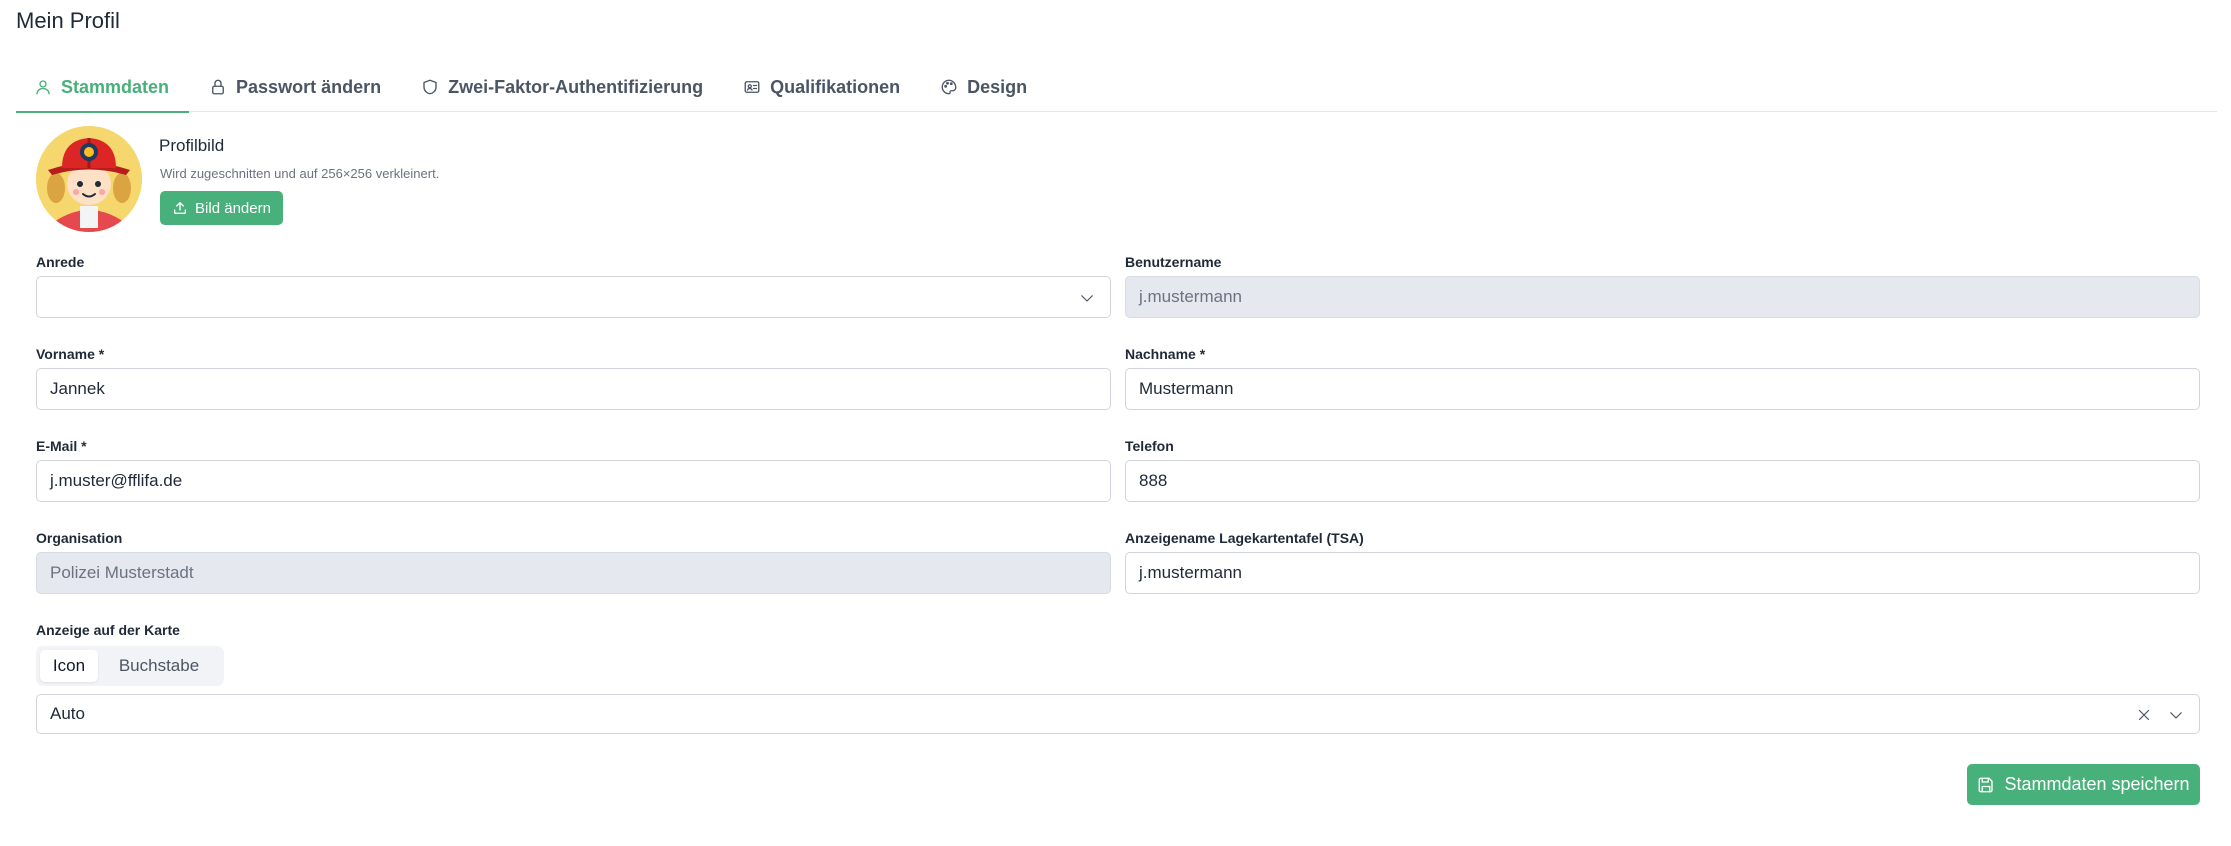 This screenshot has height=846, width=2231. I want to click on karte-icon-select: Auto, so click(1118, 714).